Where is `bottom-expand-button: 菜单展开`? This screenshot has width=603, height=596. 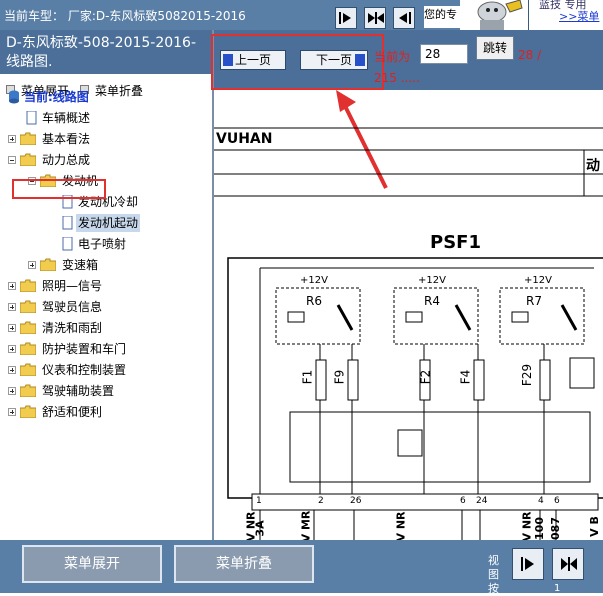
bottom-expand-button: 菜单展开 is located at coordinates (92, 564).